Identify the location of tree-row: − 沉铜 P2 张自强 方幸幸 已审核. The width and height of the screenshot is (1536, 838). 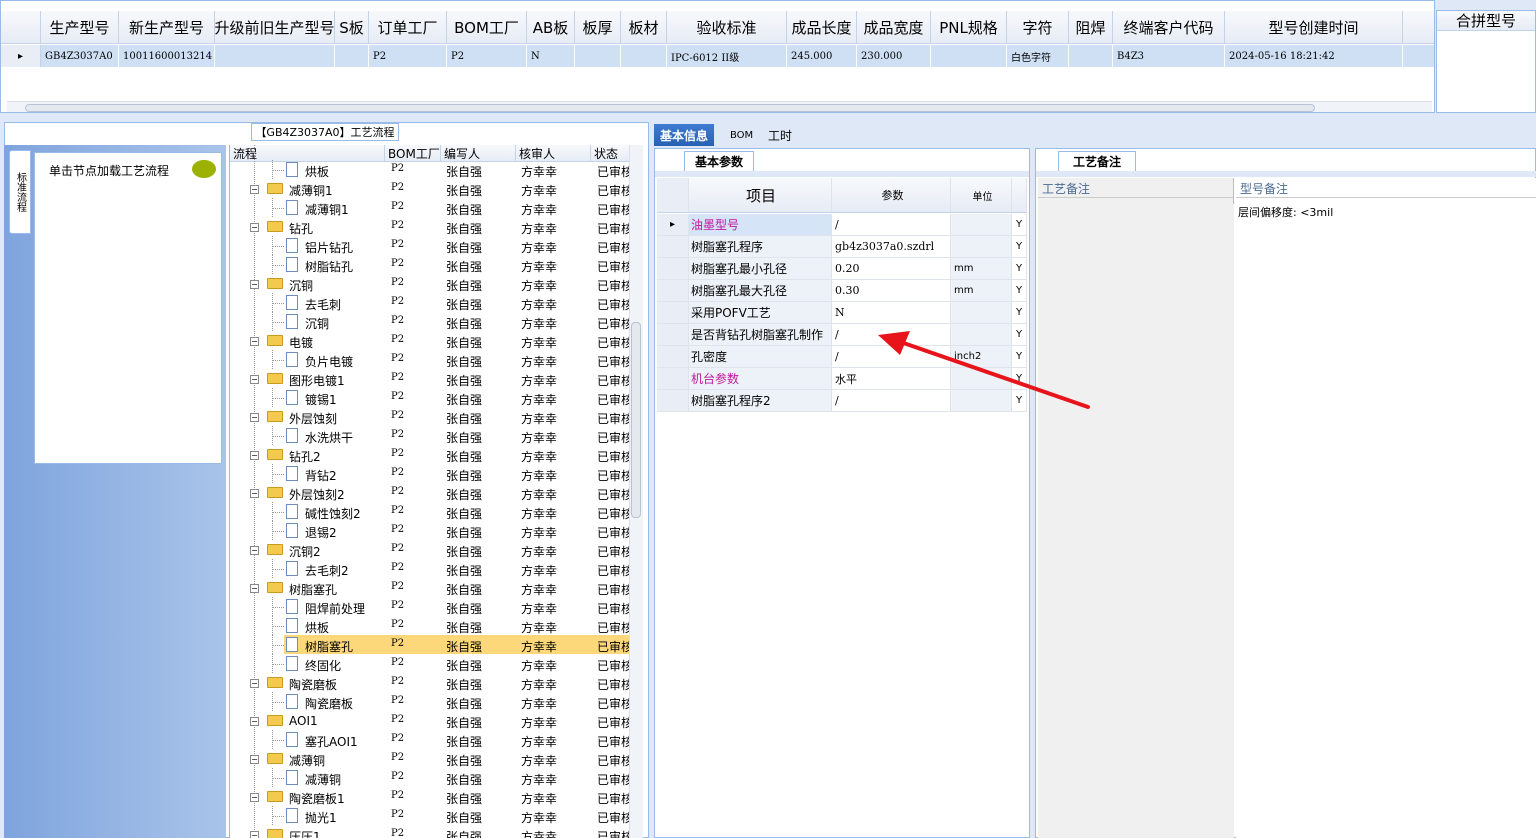
(429, 283).